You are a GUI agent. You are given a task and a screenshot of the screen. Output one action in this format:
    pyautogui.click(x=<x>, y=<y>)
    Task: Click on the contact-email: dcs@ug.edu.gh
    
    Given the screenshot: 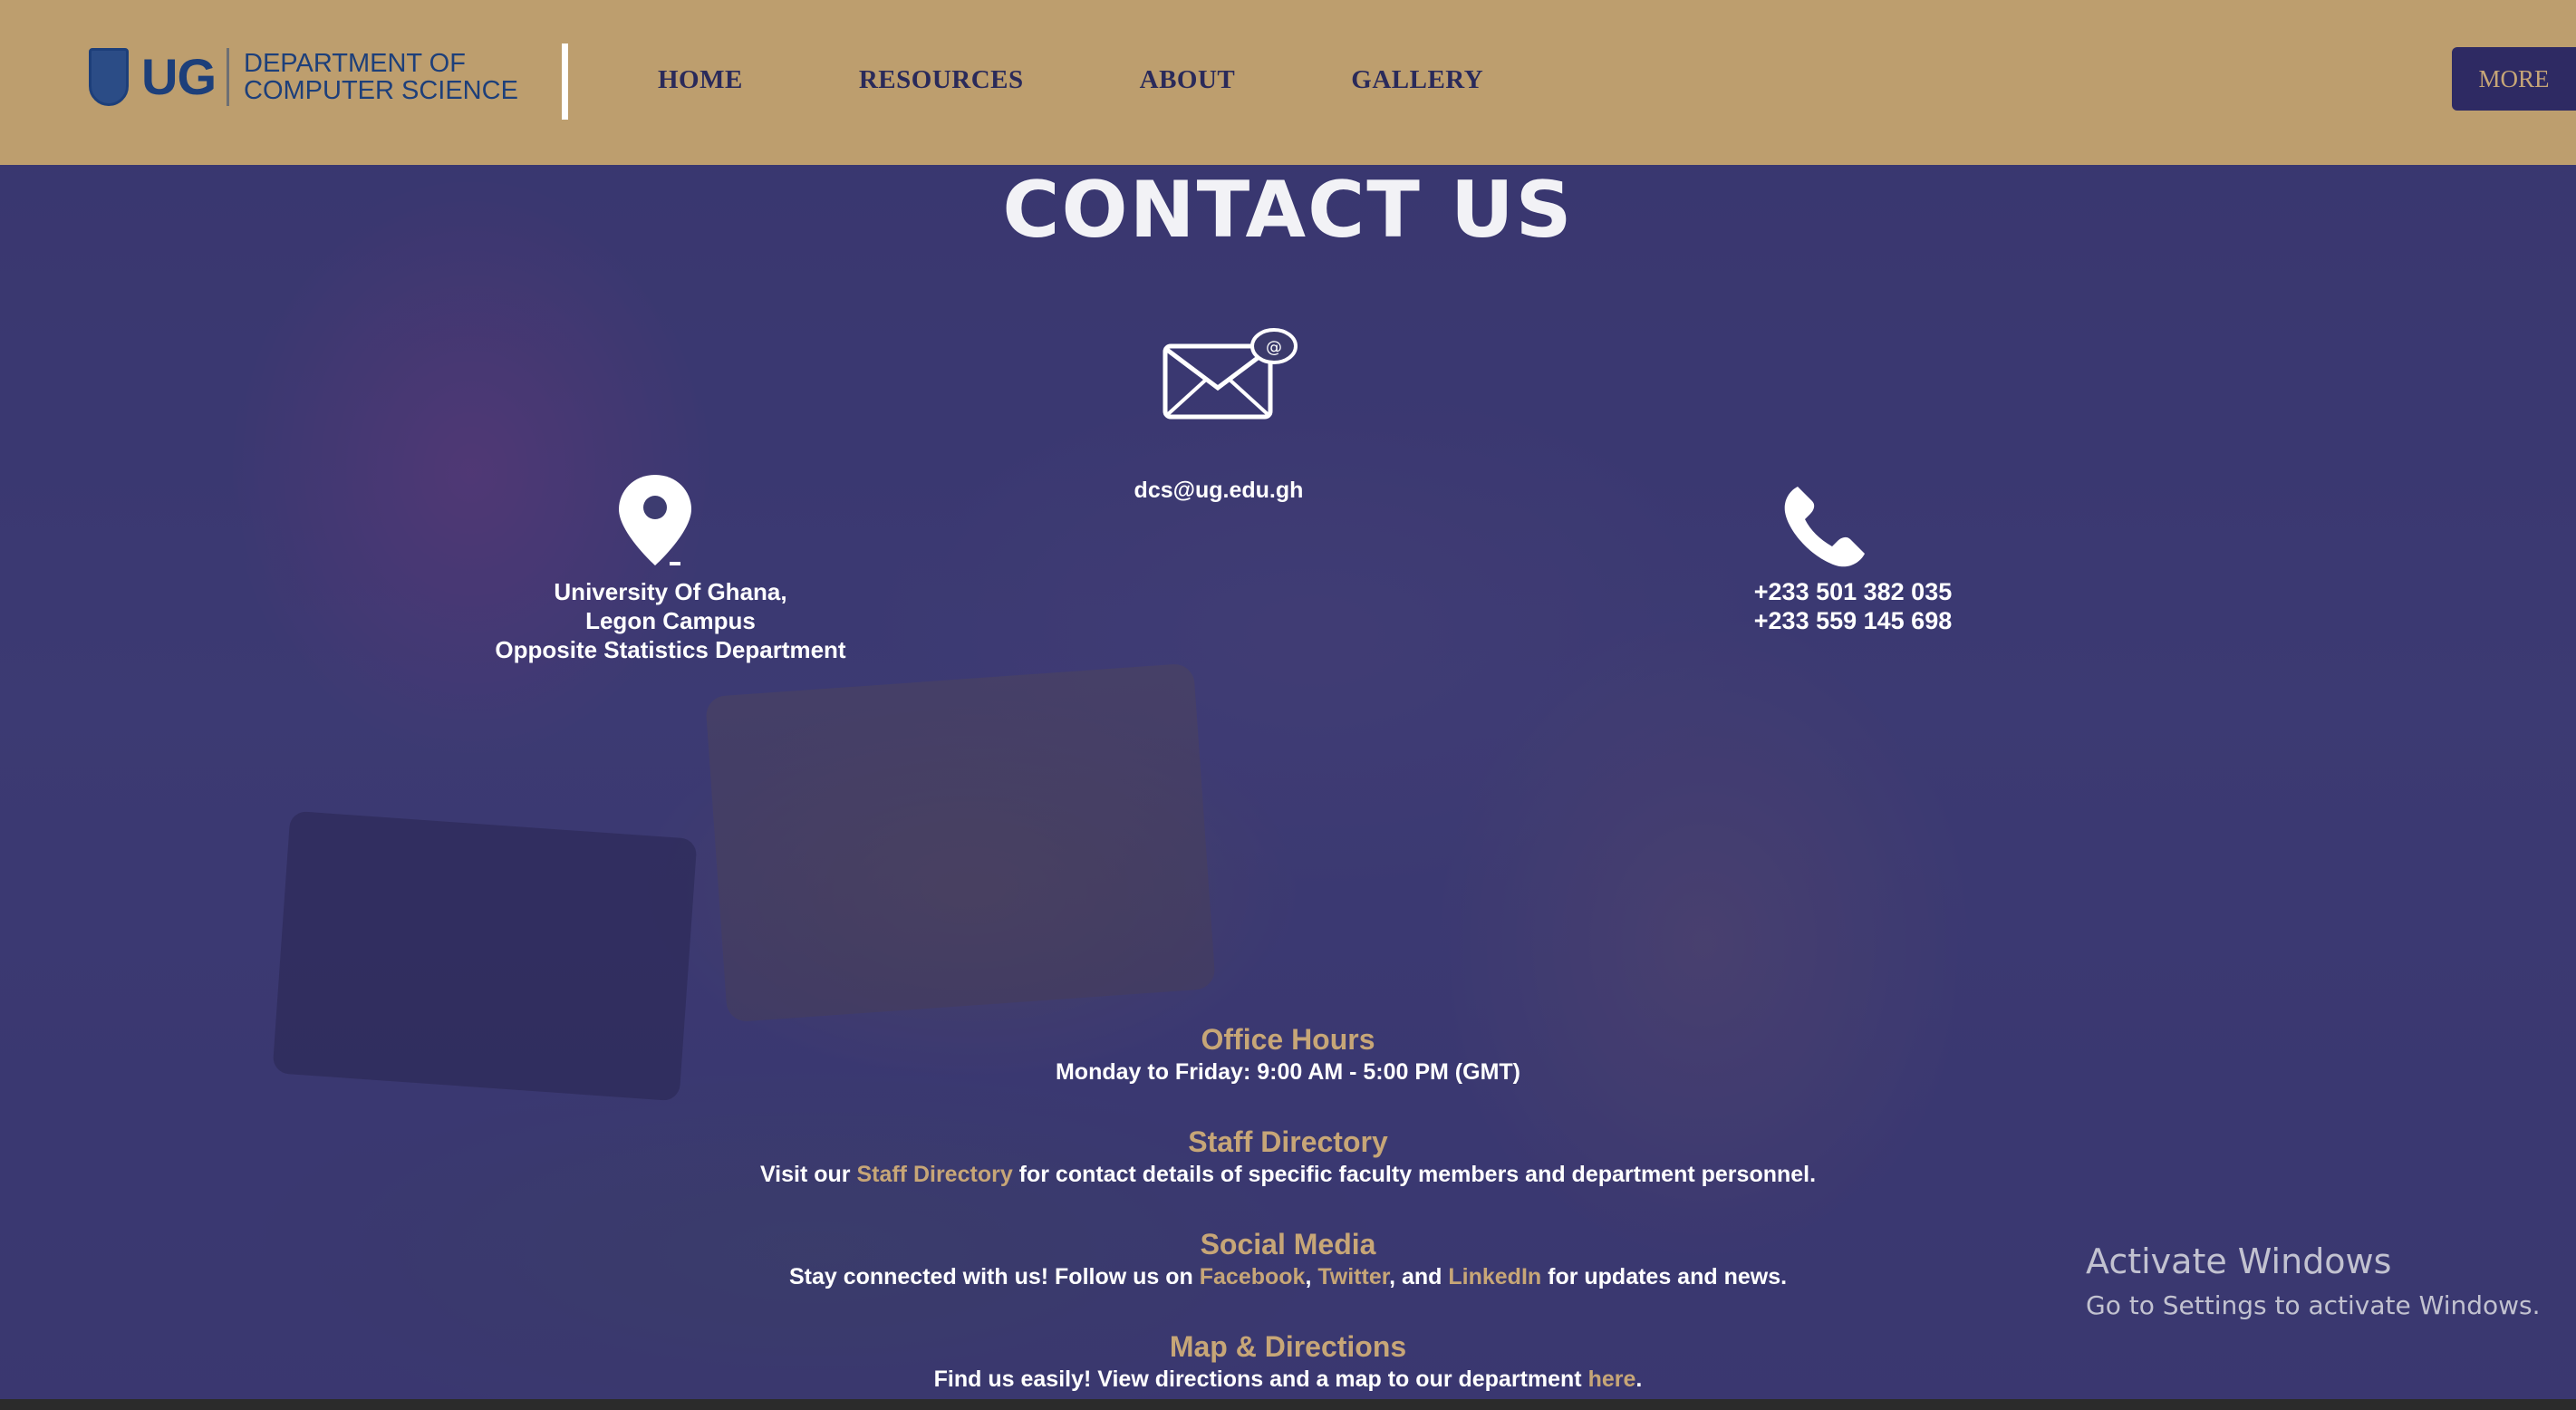 What is the action you would take?
    pyautogui.click(x=1219, y=491)
    